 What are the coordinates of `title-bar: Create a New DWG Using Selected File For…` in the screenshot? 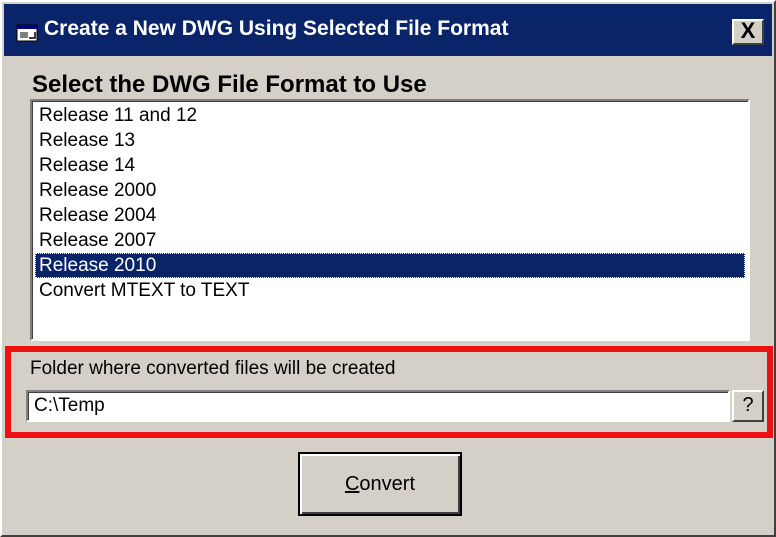 It's located at (388, 30).